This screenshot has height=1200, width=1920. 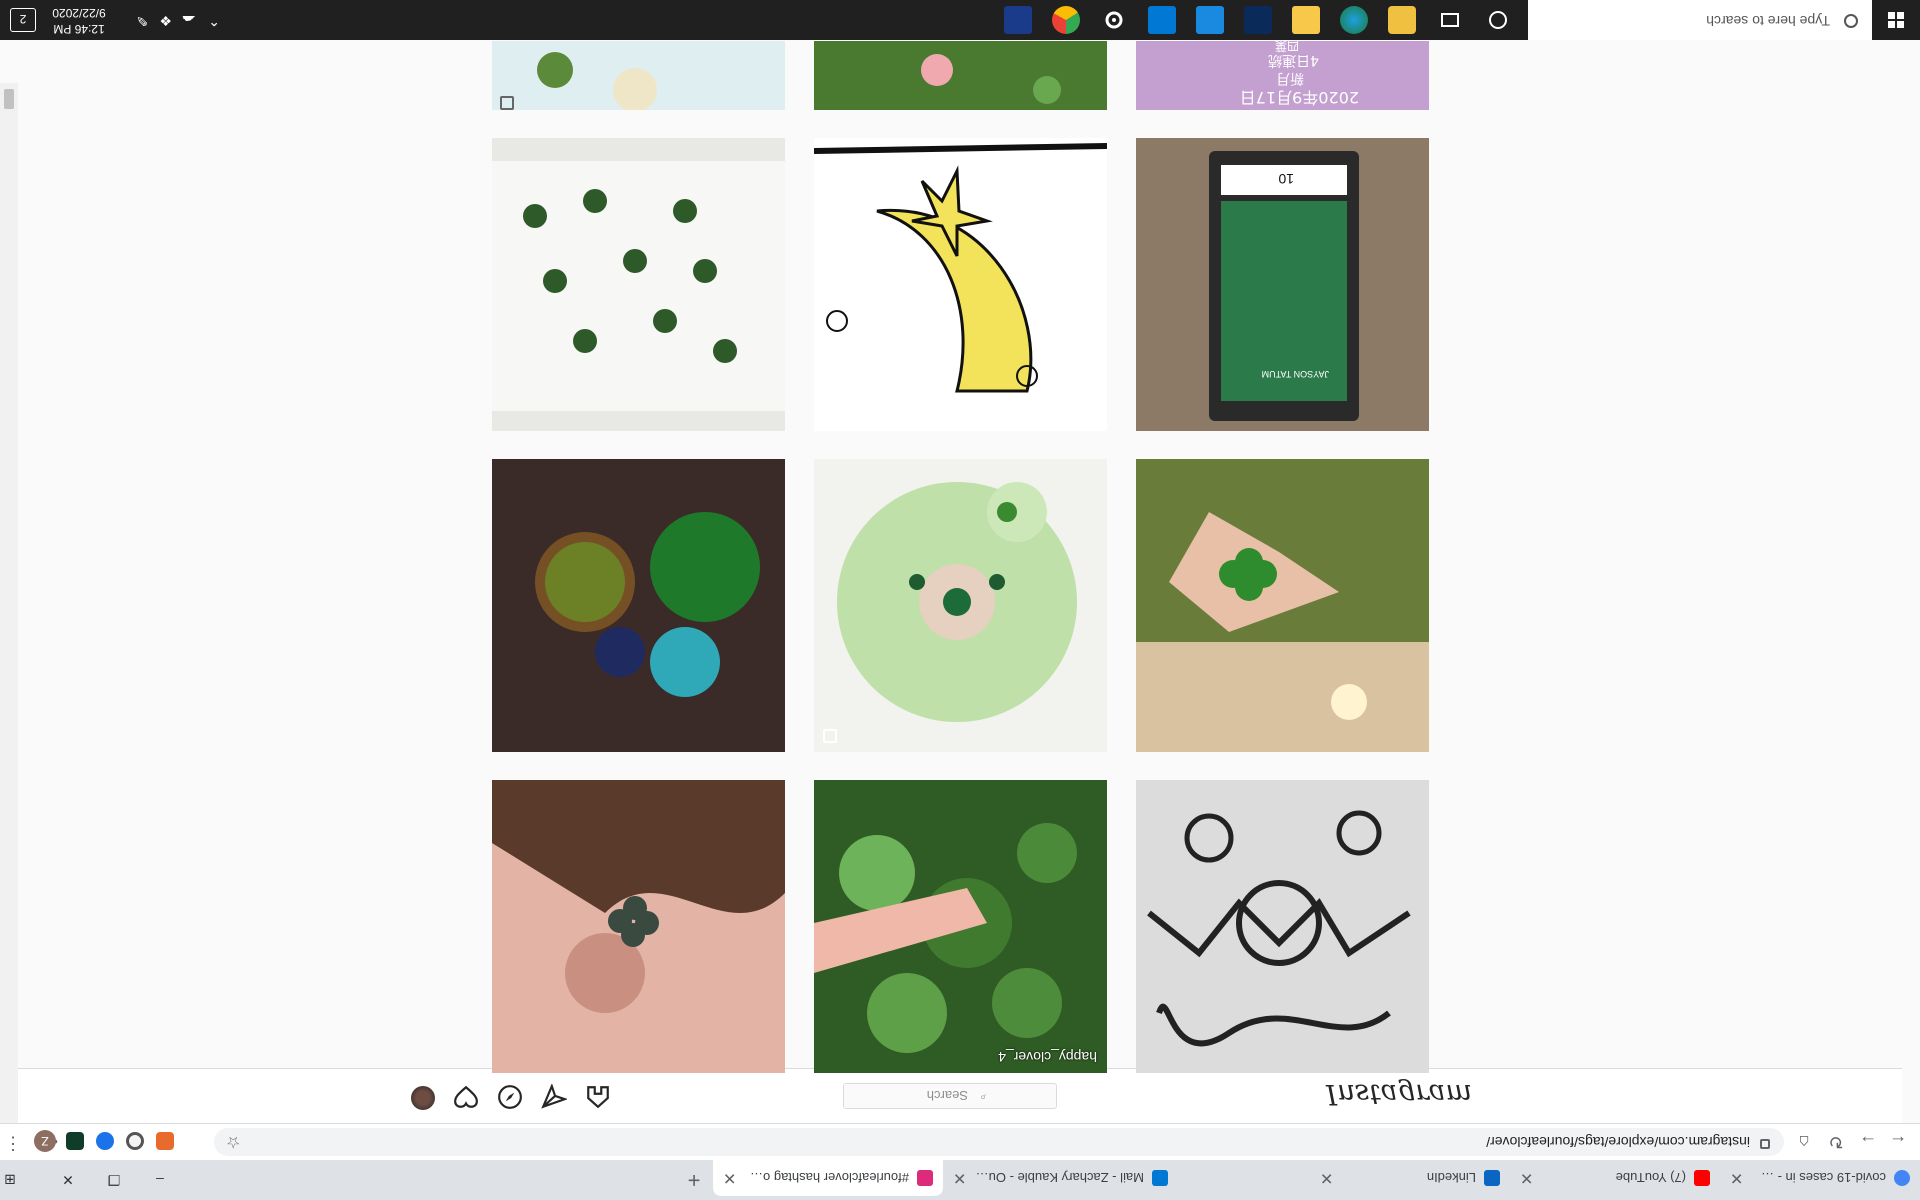 I want to click on clock-time: 12:46 PM, so click(x=79, y=29).